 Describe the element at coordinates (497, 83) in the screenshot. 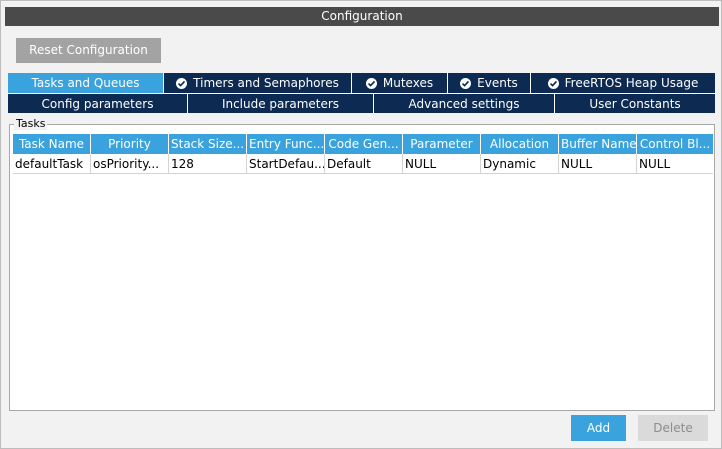

I see `tab-label: Events` at that location.